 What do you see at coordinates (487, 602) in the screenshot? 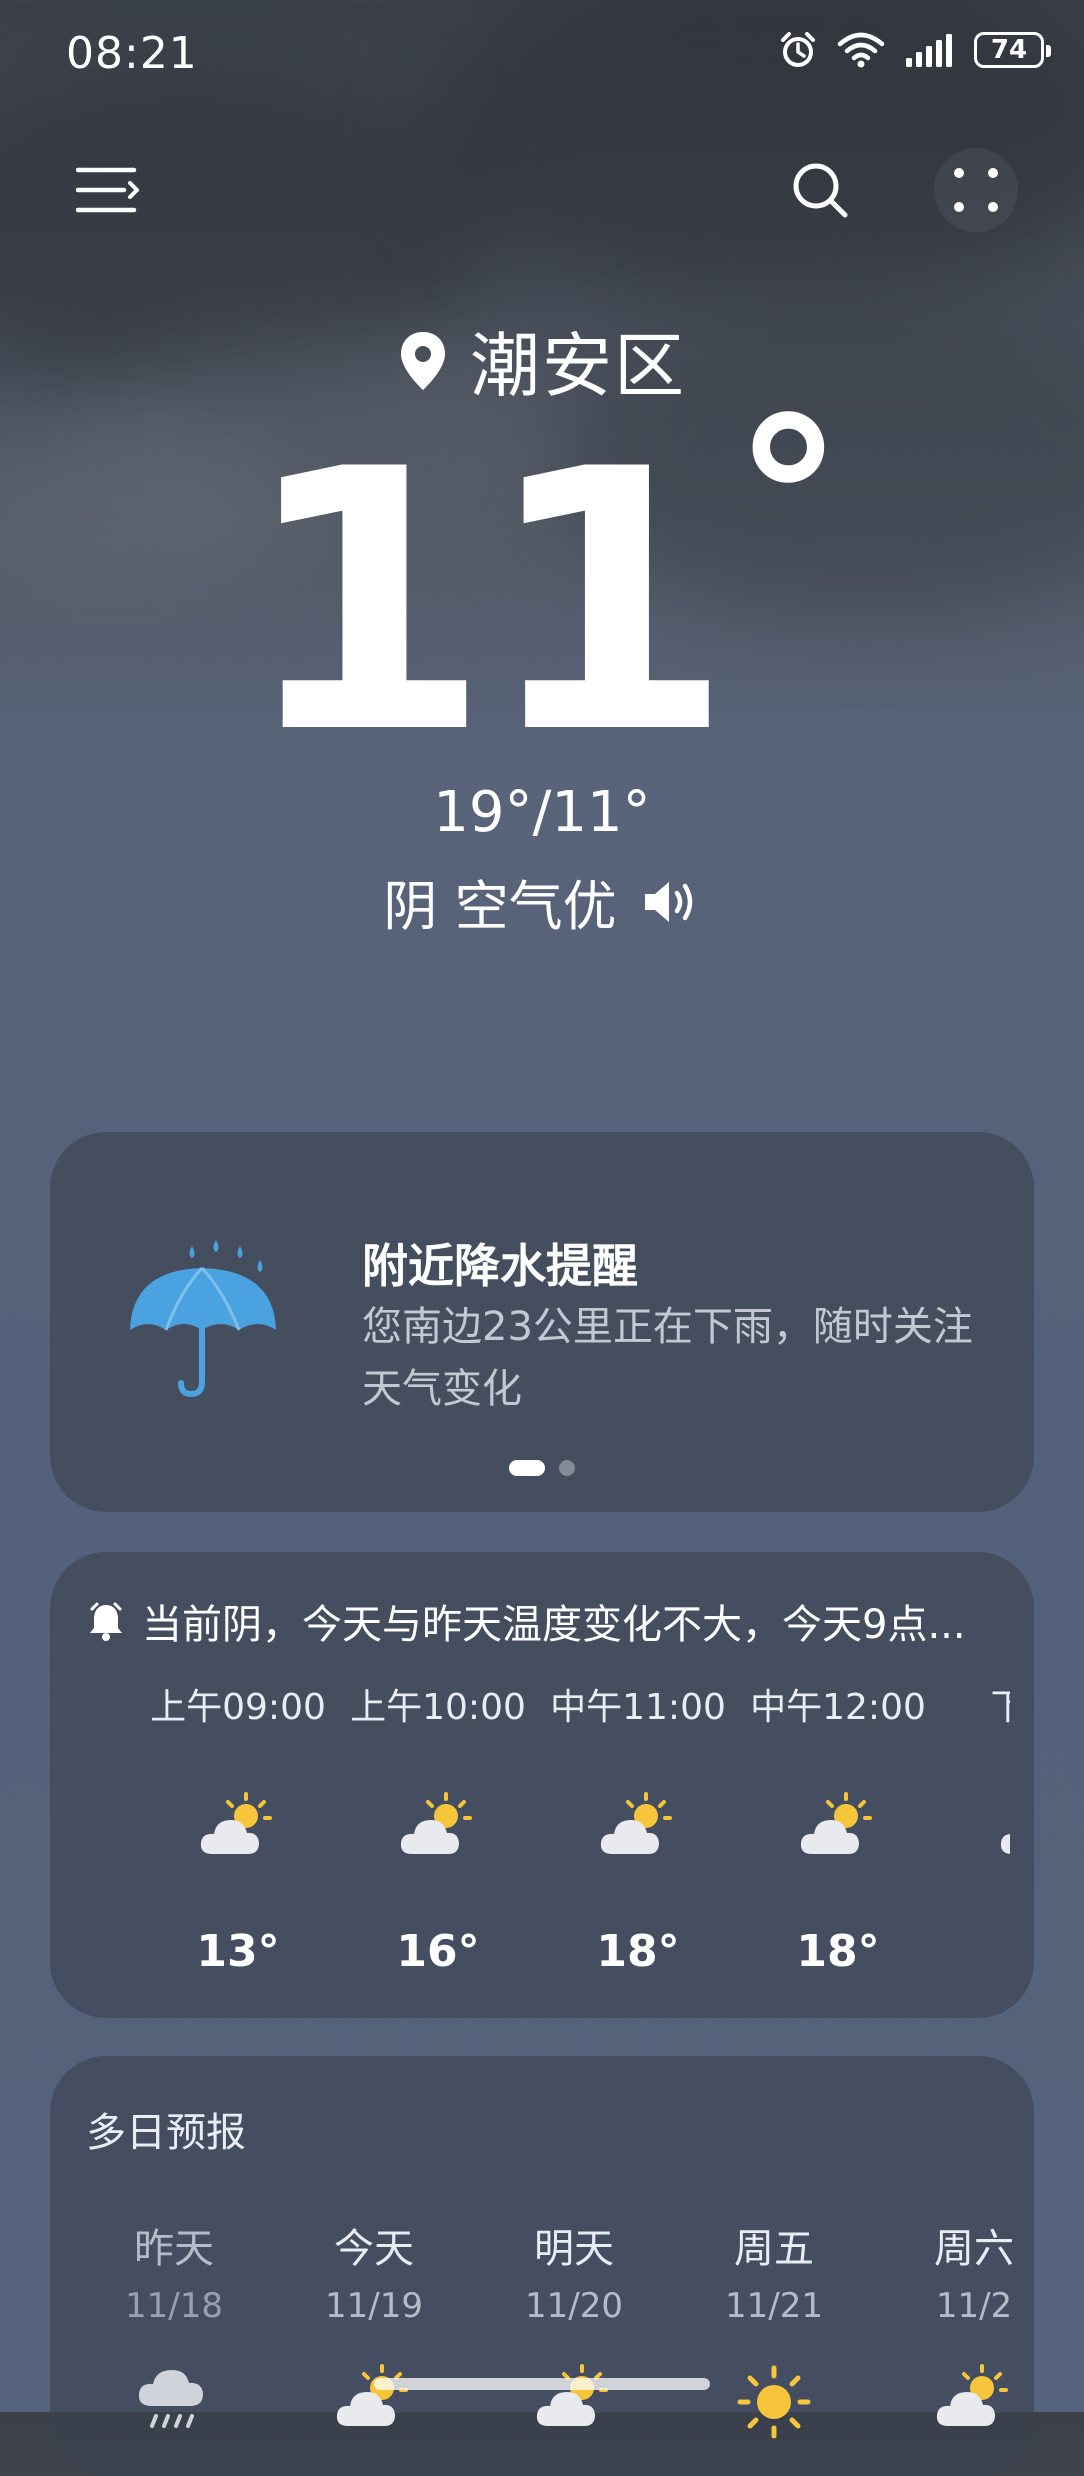
I see `current-temp-value: 11` at bounding box center [487, 602].